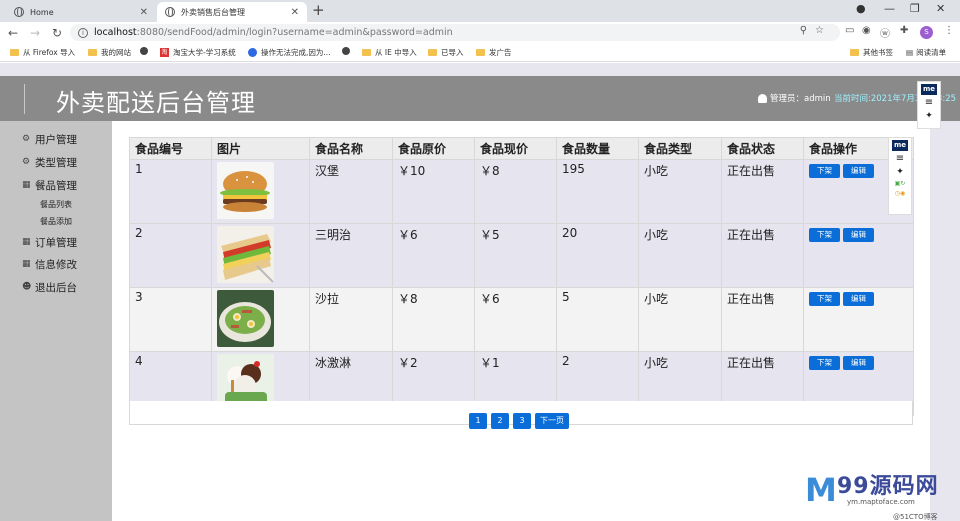  I want to click on page-button-1: 1, so click(478, 421).